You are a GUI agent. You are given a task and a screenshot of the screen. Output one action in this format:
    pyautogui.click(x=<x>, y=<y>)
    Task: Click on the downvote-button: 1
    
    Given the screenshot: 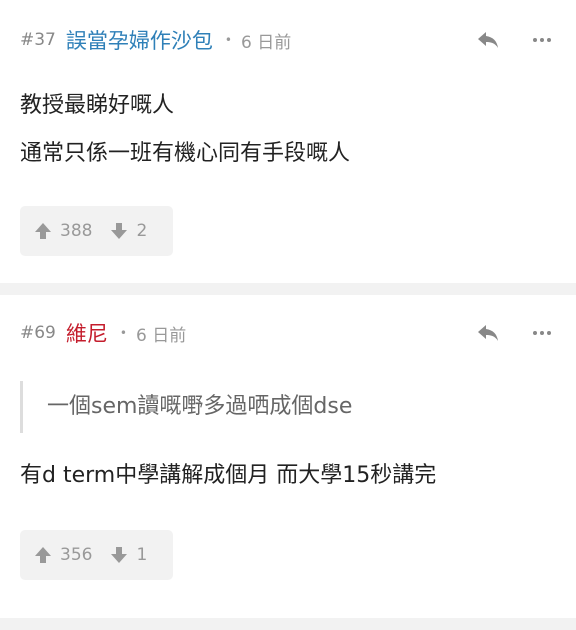 What is the action you would take?
    pyautogui.click(x=128, y=555)
    